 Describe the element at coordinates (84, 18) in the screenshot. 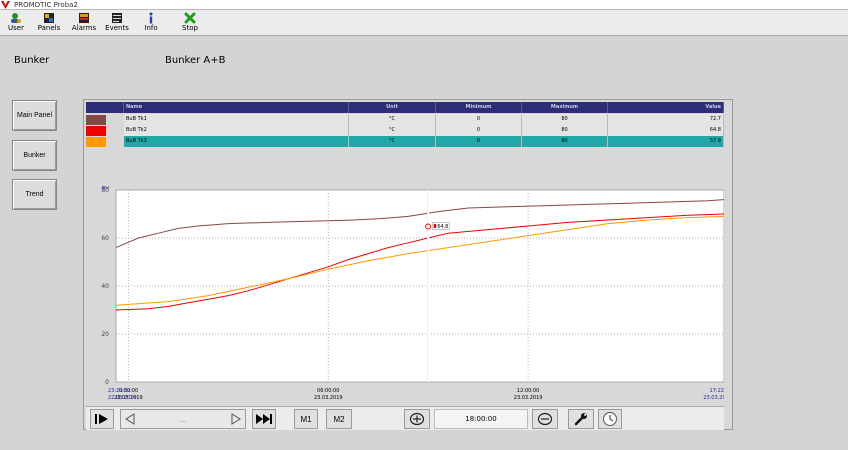

I see `alarms-icon` at that location.